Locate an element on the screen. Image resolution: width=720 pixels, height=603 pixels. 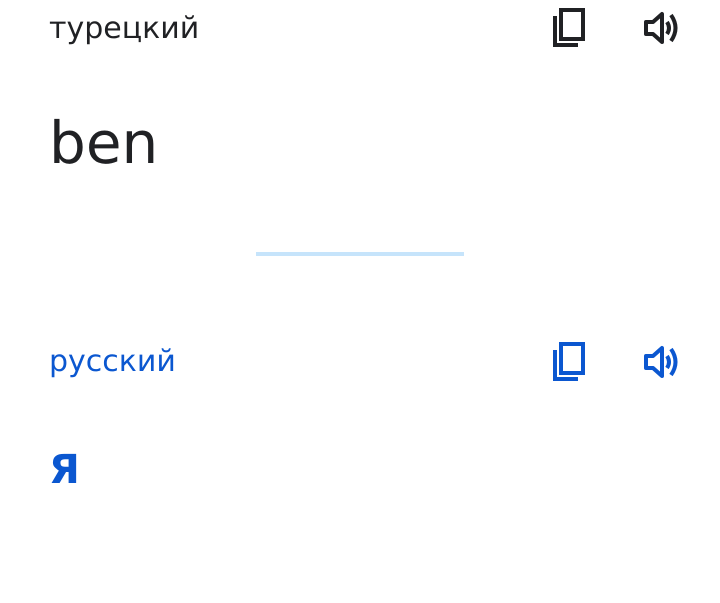
language-label: русский is located at coordinates (112, 362).